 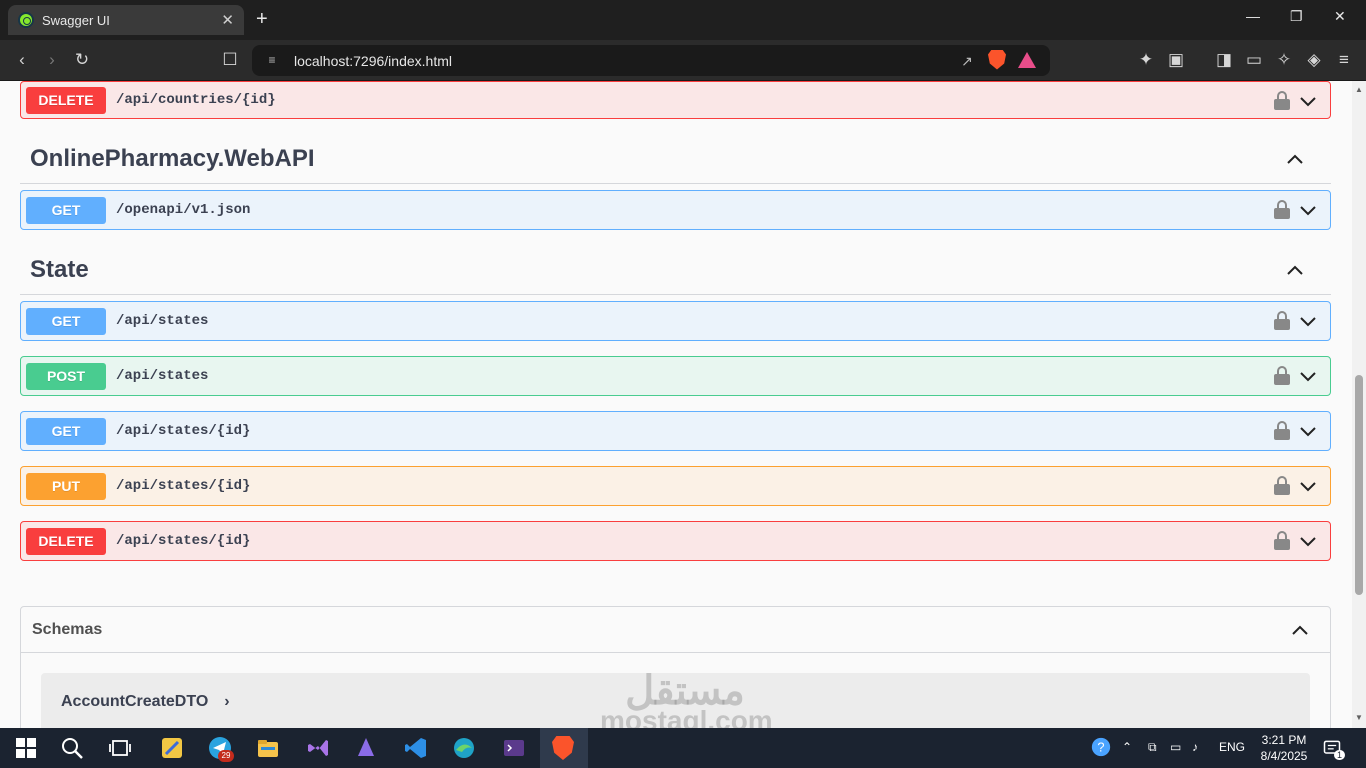 I want to click on scrollbar-thumb, so click(x=1359, y=485).